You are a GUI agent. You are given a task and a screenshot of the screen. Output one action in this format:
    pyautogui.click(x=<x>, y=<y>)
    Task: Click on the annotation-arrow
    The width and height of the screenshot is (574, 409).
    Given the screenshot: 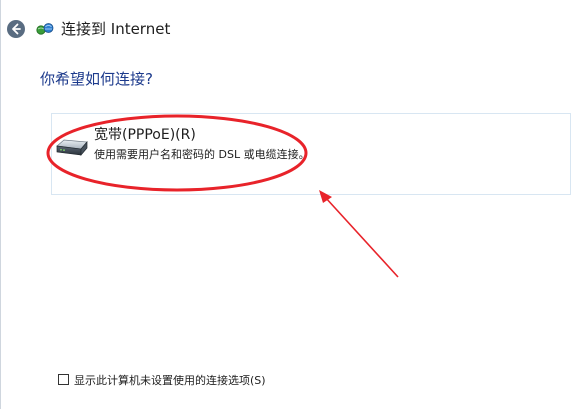 What is the action you would take?
    pyautogui.click(x=361, y=237)
    